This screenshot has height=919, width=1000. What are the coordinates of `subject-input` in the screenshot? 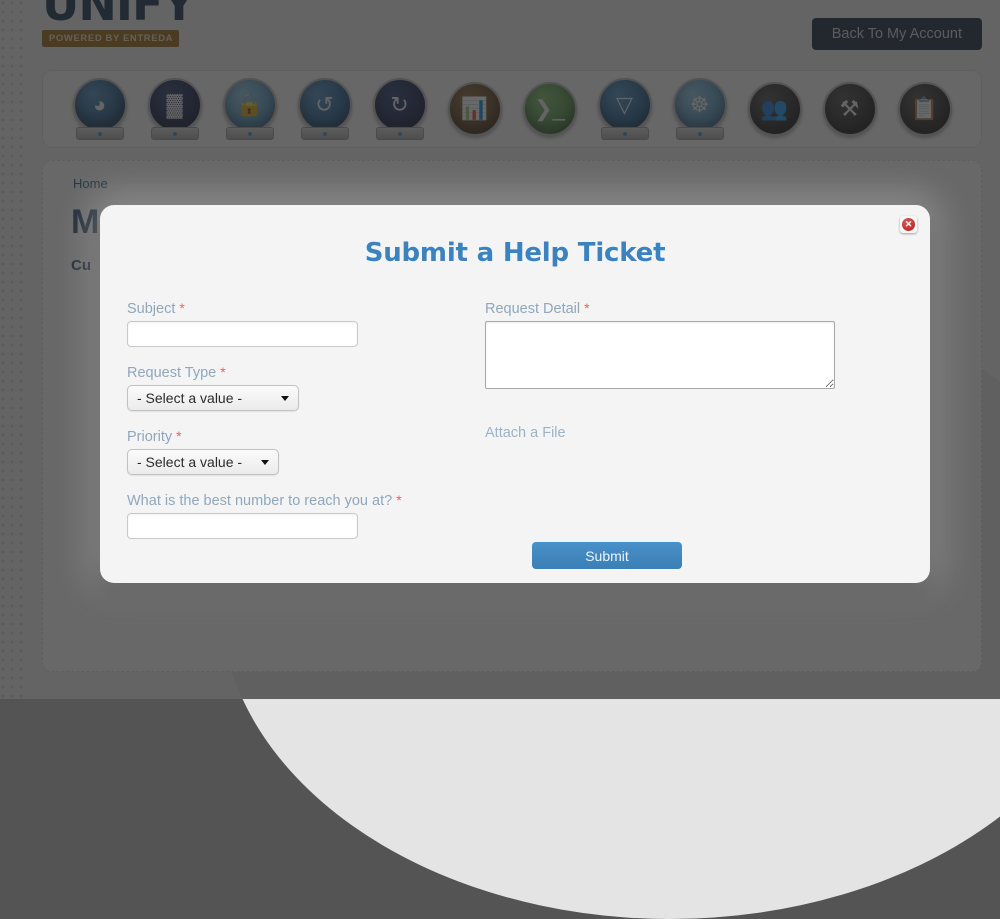 It's located at (242, 334).